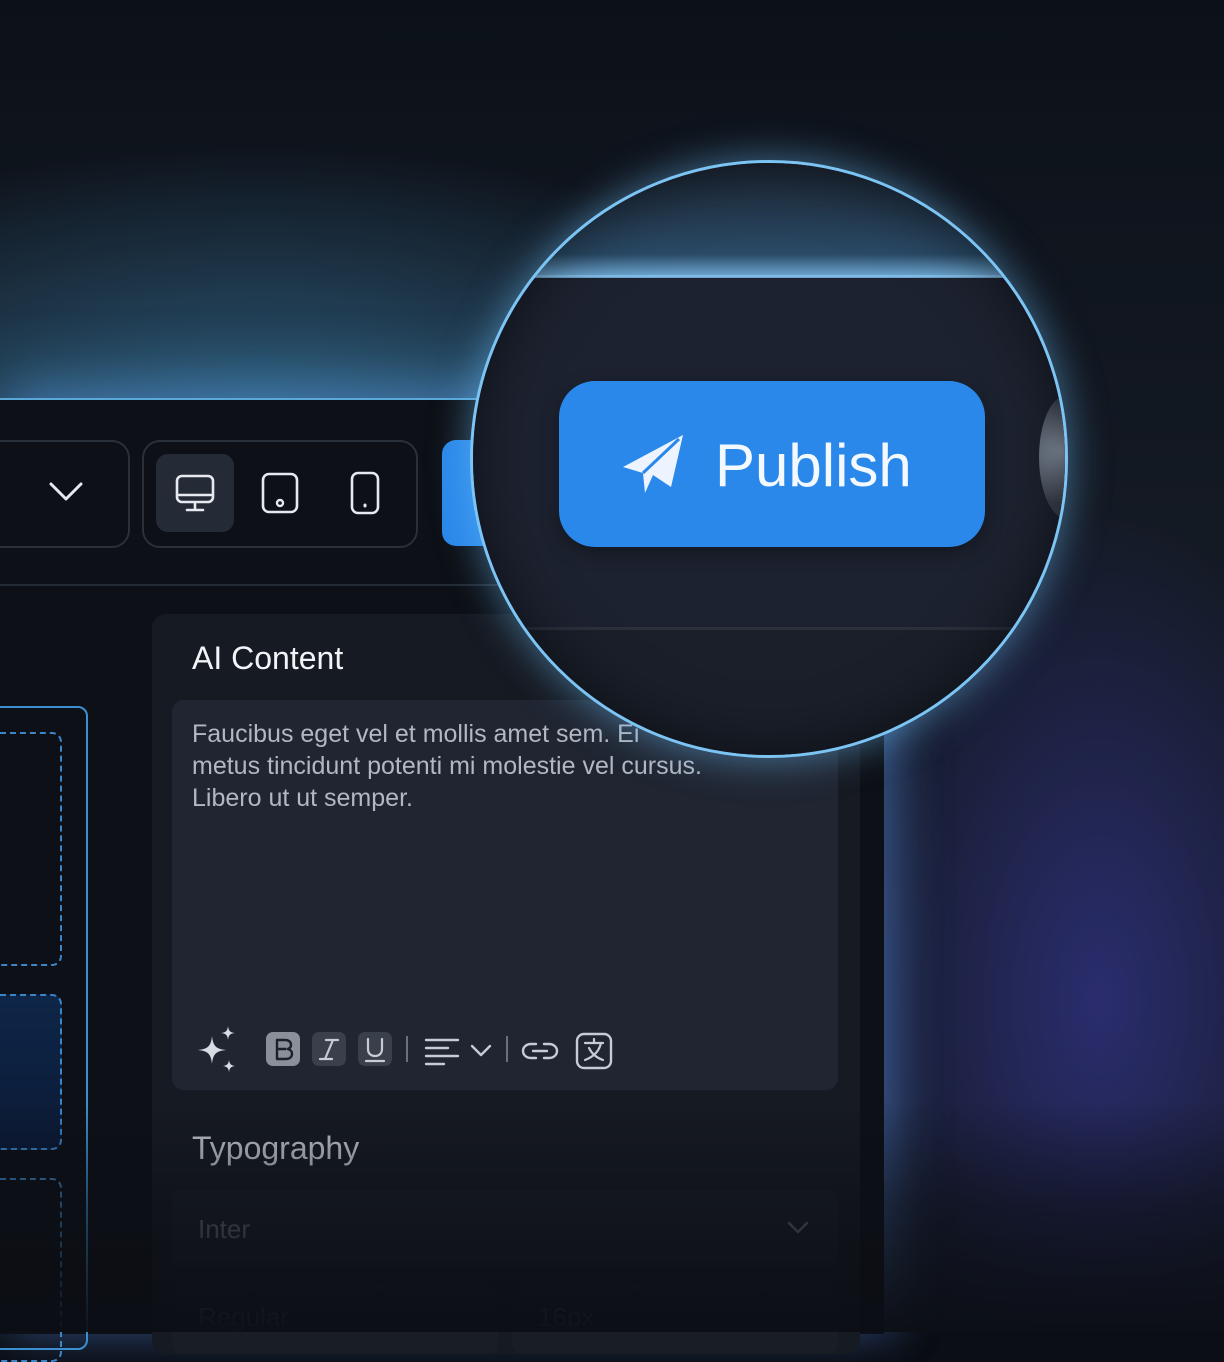  I want to click on font-size-value: 16px, so click(566, 1317).